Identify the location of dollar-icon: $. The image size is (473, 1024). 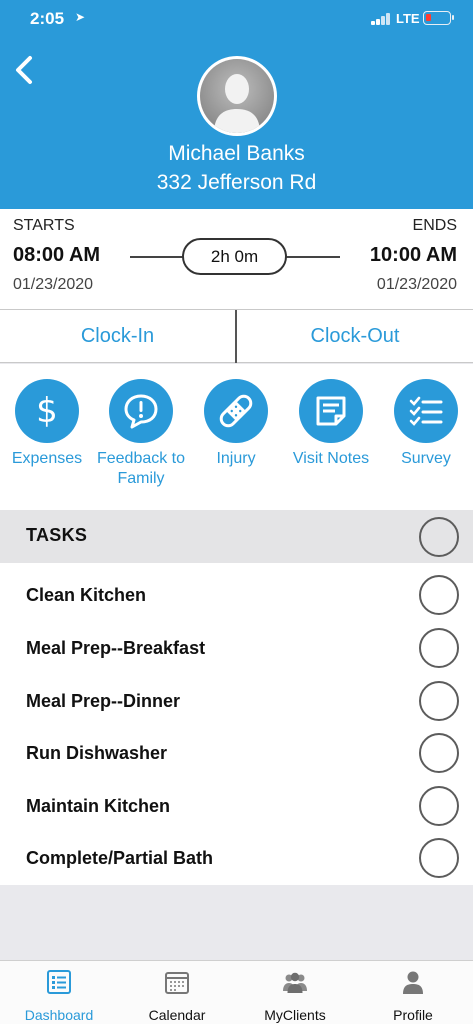
(47, 411).